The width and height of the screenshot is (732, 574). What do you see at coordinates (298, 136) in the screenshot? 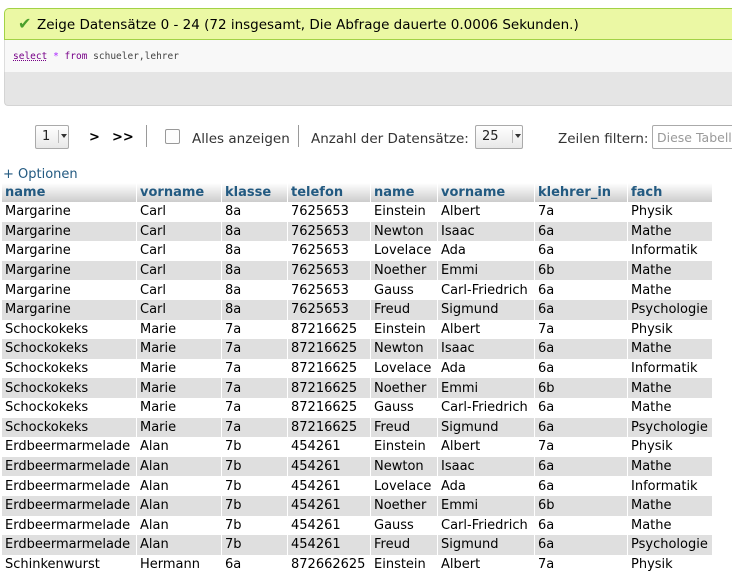
I see `divider` at bounding box center [298, 136].